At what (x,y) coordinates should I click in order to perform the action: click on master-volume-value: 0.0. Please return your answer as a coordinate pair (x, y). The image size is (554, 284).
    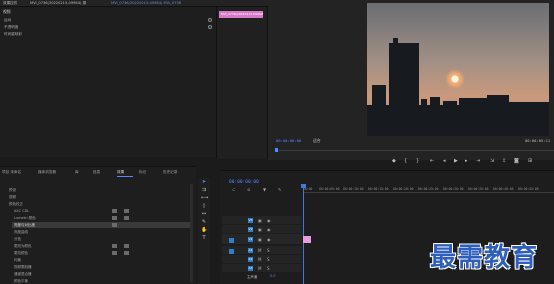
    Looking at the image, I should click on (272, 276).